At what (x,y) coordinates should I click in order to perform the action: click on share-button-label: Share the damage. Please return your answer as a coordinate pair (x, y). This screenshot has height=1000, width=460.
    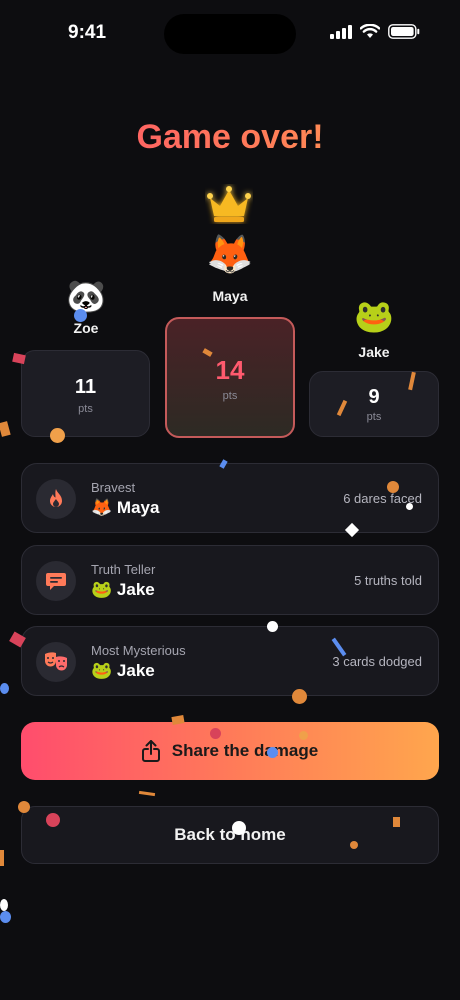
    Looking at the image, I should click on (245, 750).